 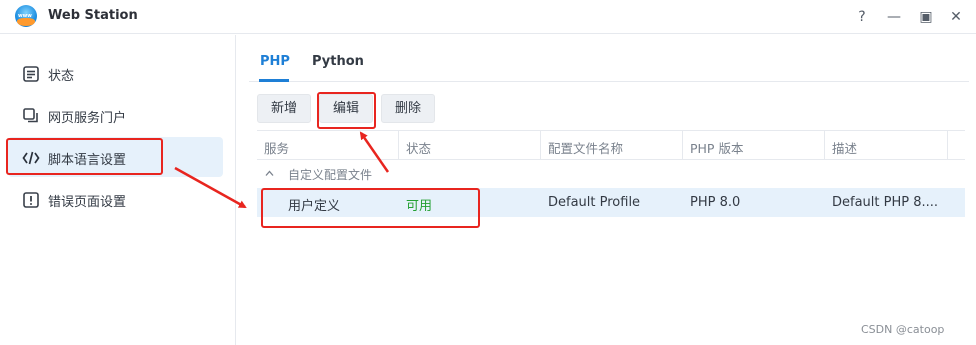 What do you see at coordinates (903, 329) in the screenshot?
I see `watermark: CSDN @catoop` at bounding box center [903, 329].